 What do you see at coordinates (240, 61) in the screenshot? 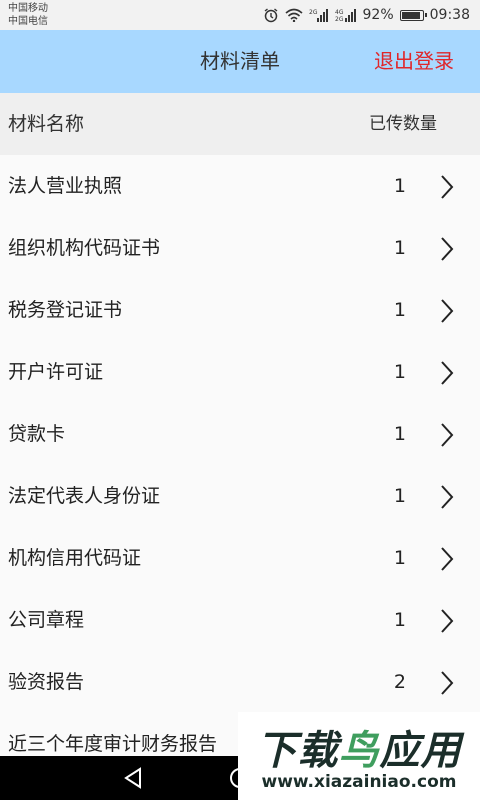
I see `app-header: 材料清单 退出登录` at bounding box center [240, 61].